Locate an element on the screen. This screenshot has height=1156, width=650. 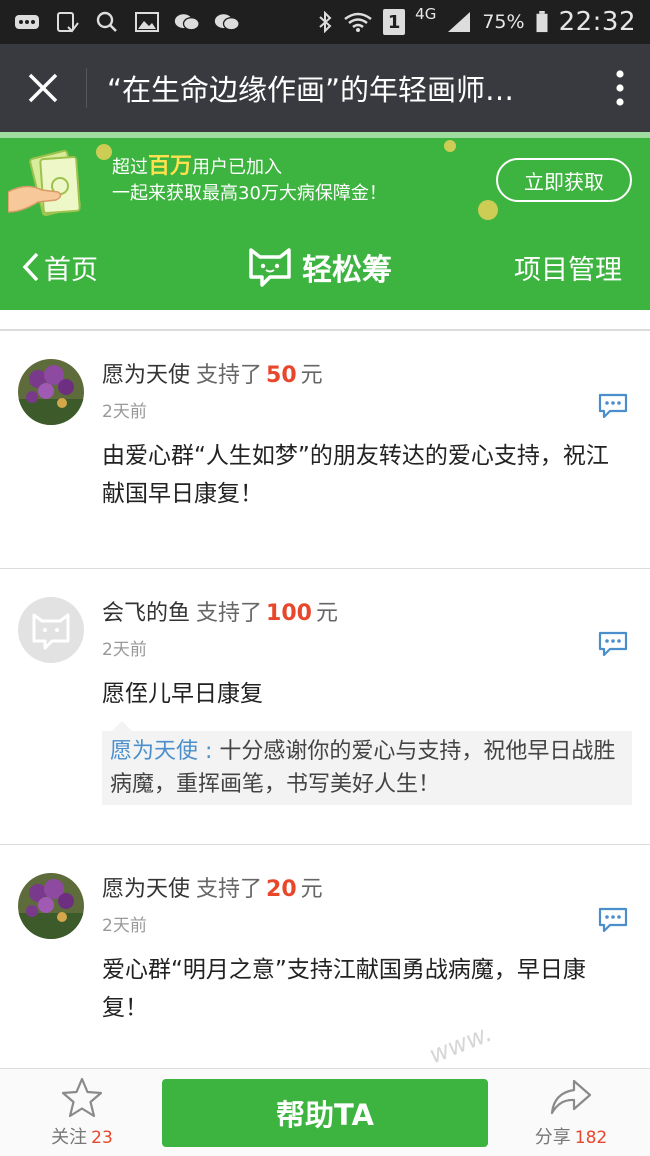
close-icon is located at coordinates (43, 88).